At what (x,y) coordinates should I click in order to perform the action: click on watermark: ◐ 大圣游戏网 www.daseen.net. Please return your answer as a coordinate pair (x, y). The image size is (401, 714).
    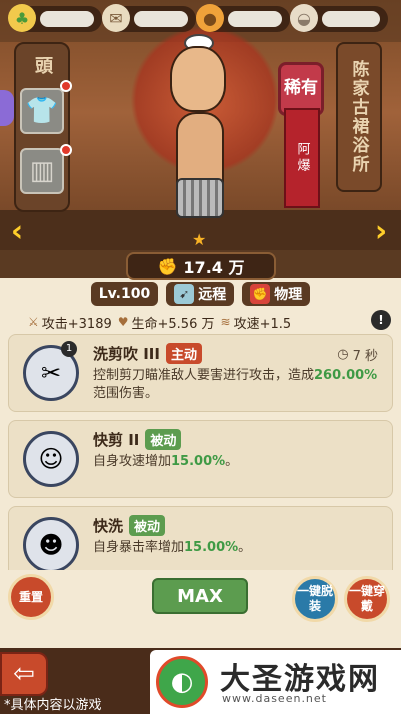
    Looking at the image, I should click on (275, 682).